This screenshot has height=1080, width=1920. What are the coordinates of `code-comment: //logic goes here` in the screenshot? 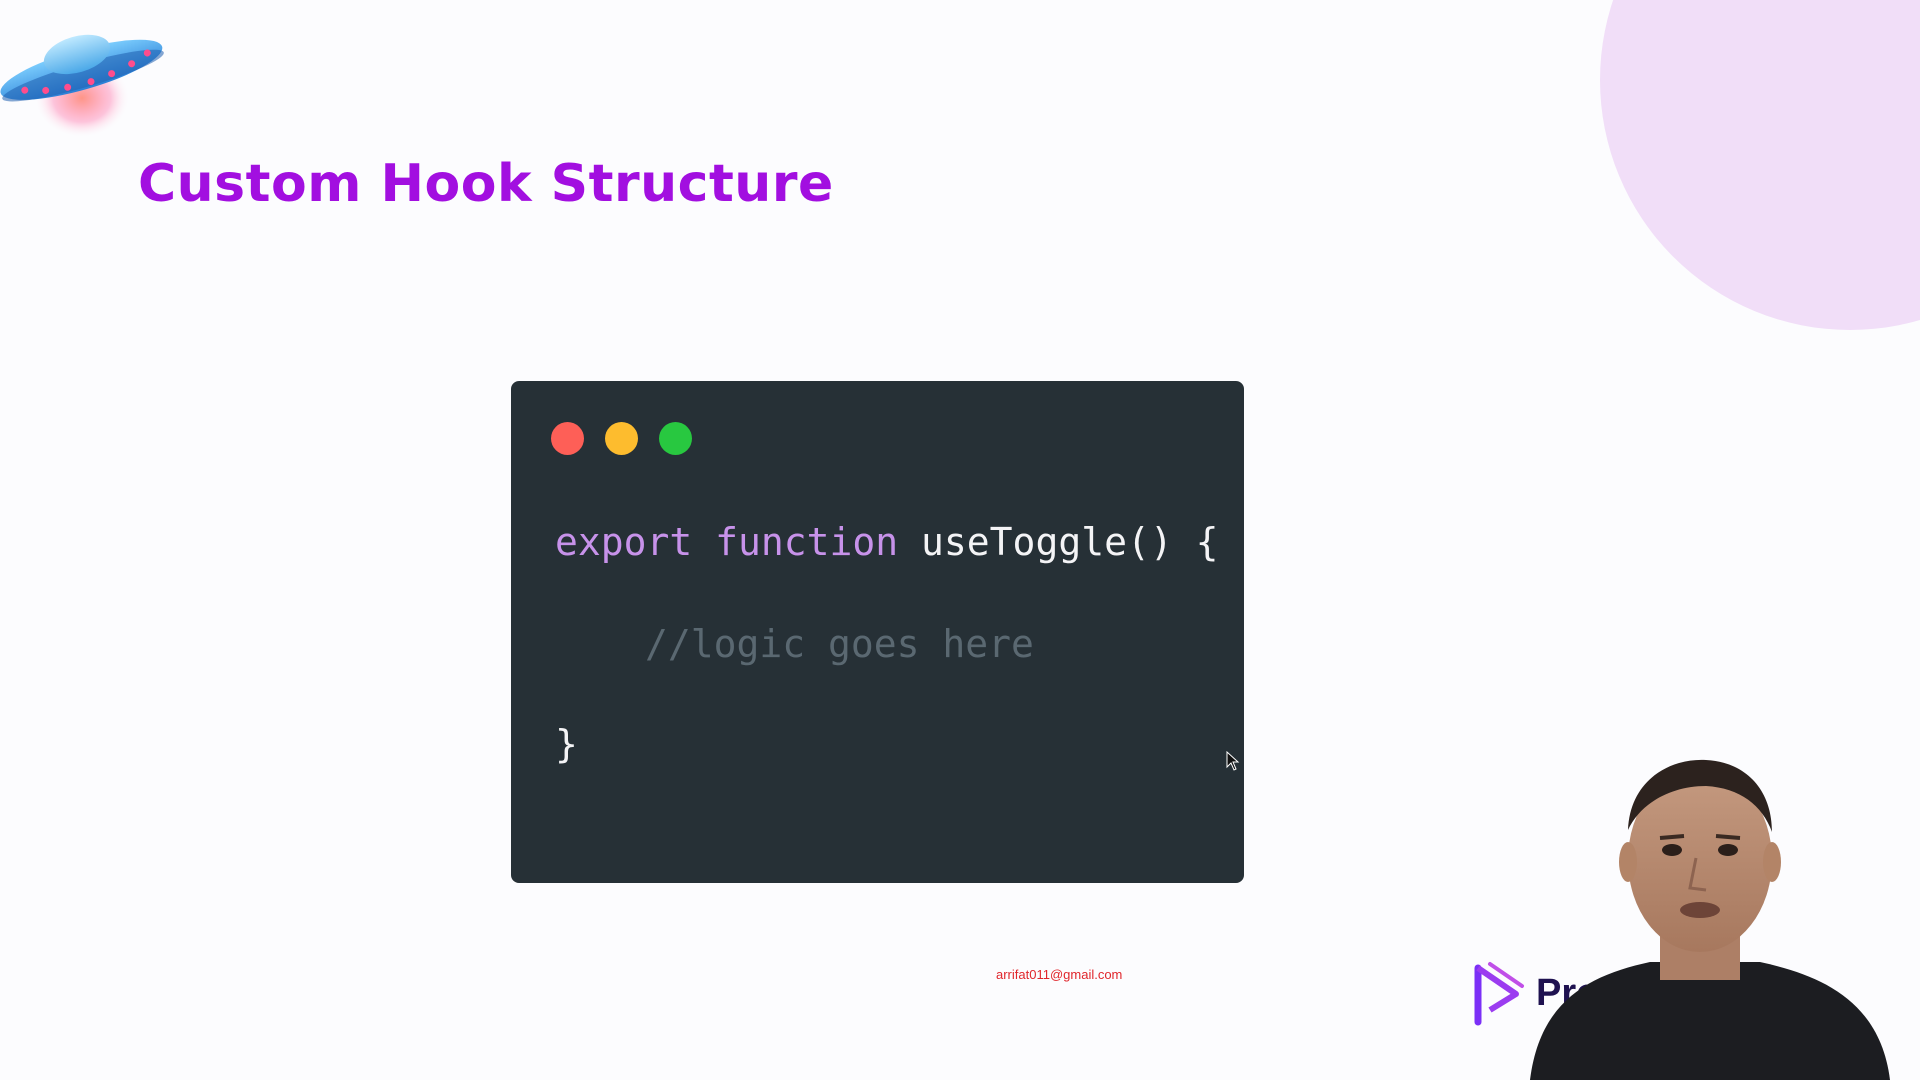 It's located at (839, 644).